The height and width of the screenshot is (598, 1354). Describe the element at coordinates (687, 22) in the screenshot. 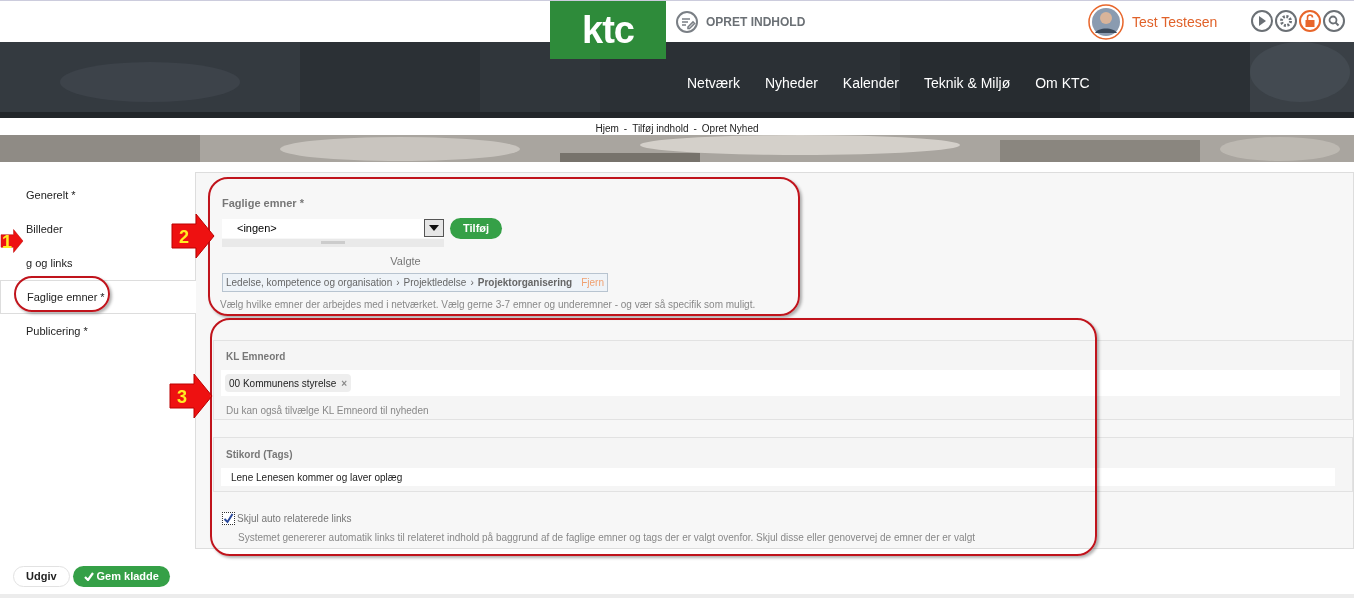

I see `edit-icon` at that location.